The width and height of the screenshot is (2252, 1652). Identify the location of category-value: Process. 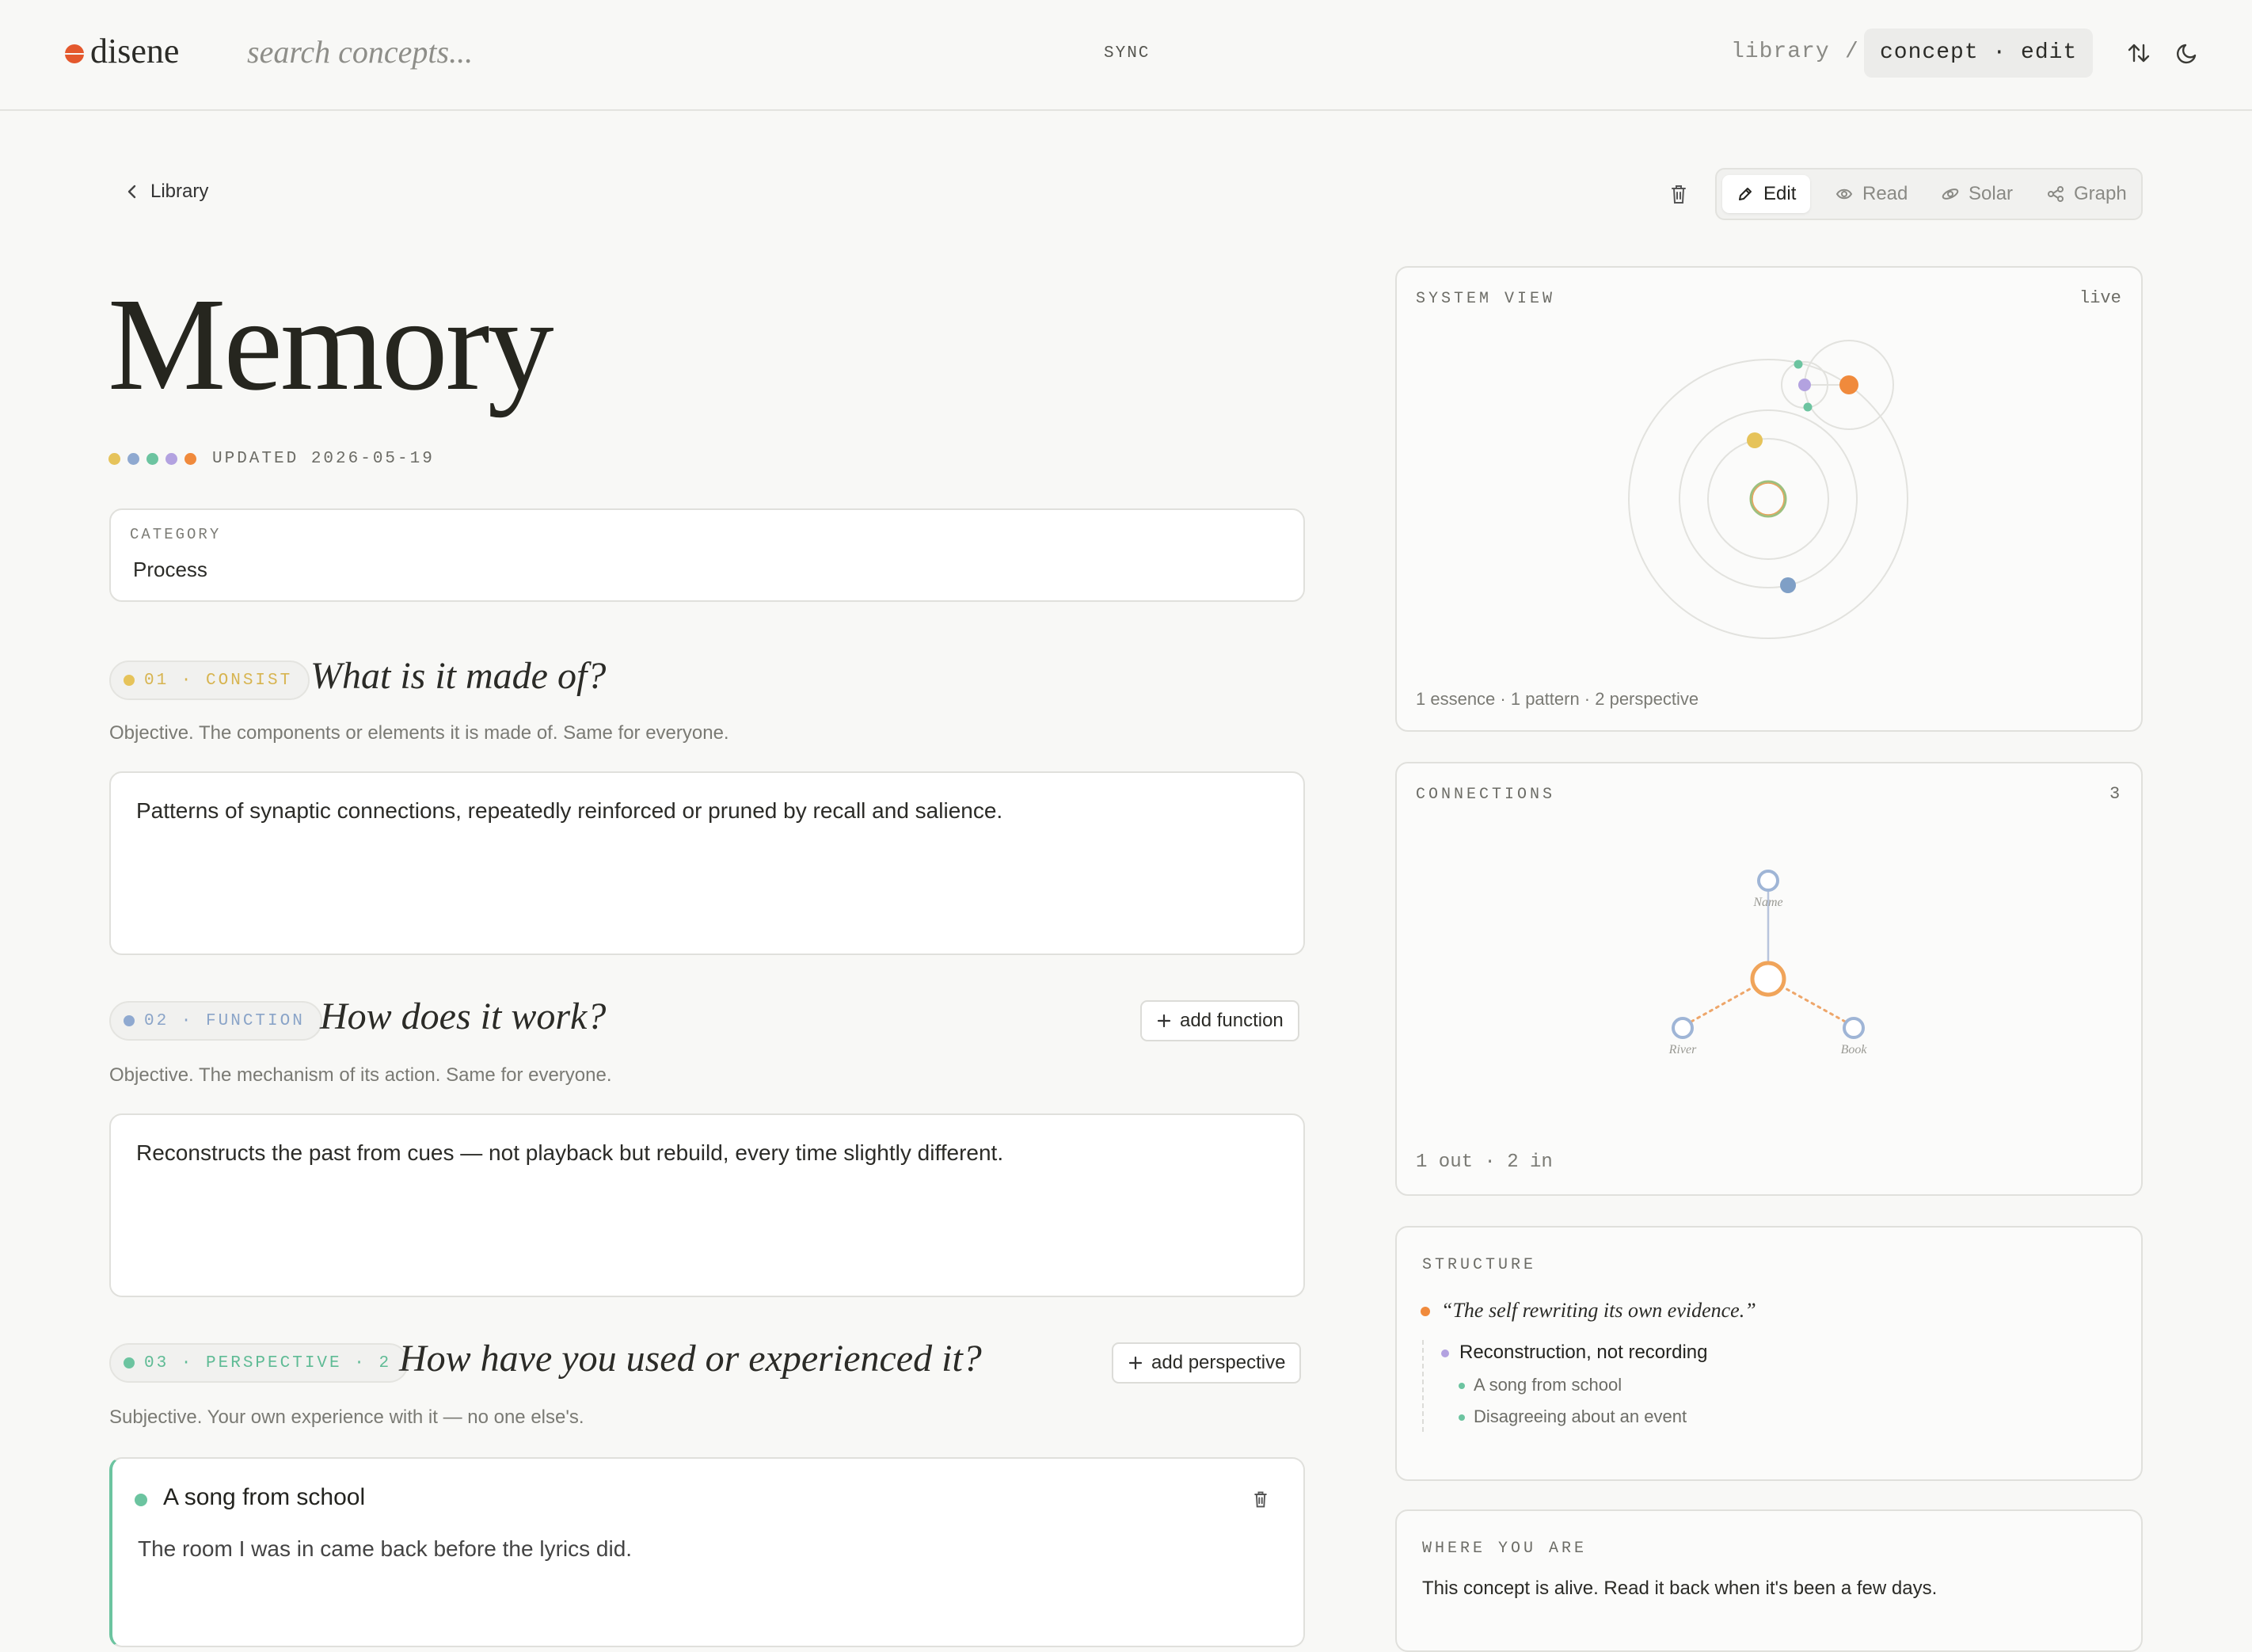
(170, 570).